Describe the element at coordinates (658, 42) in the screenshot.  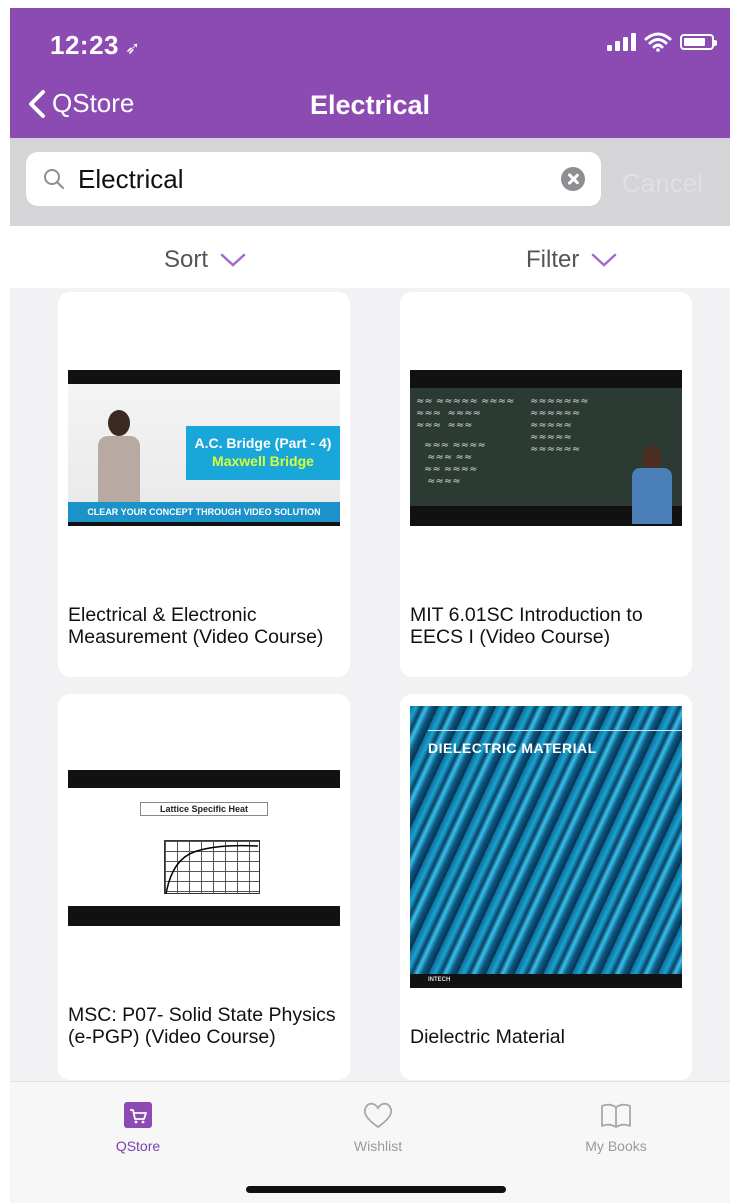
I see `wifi-icon` at that location.